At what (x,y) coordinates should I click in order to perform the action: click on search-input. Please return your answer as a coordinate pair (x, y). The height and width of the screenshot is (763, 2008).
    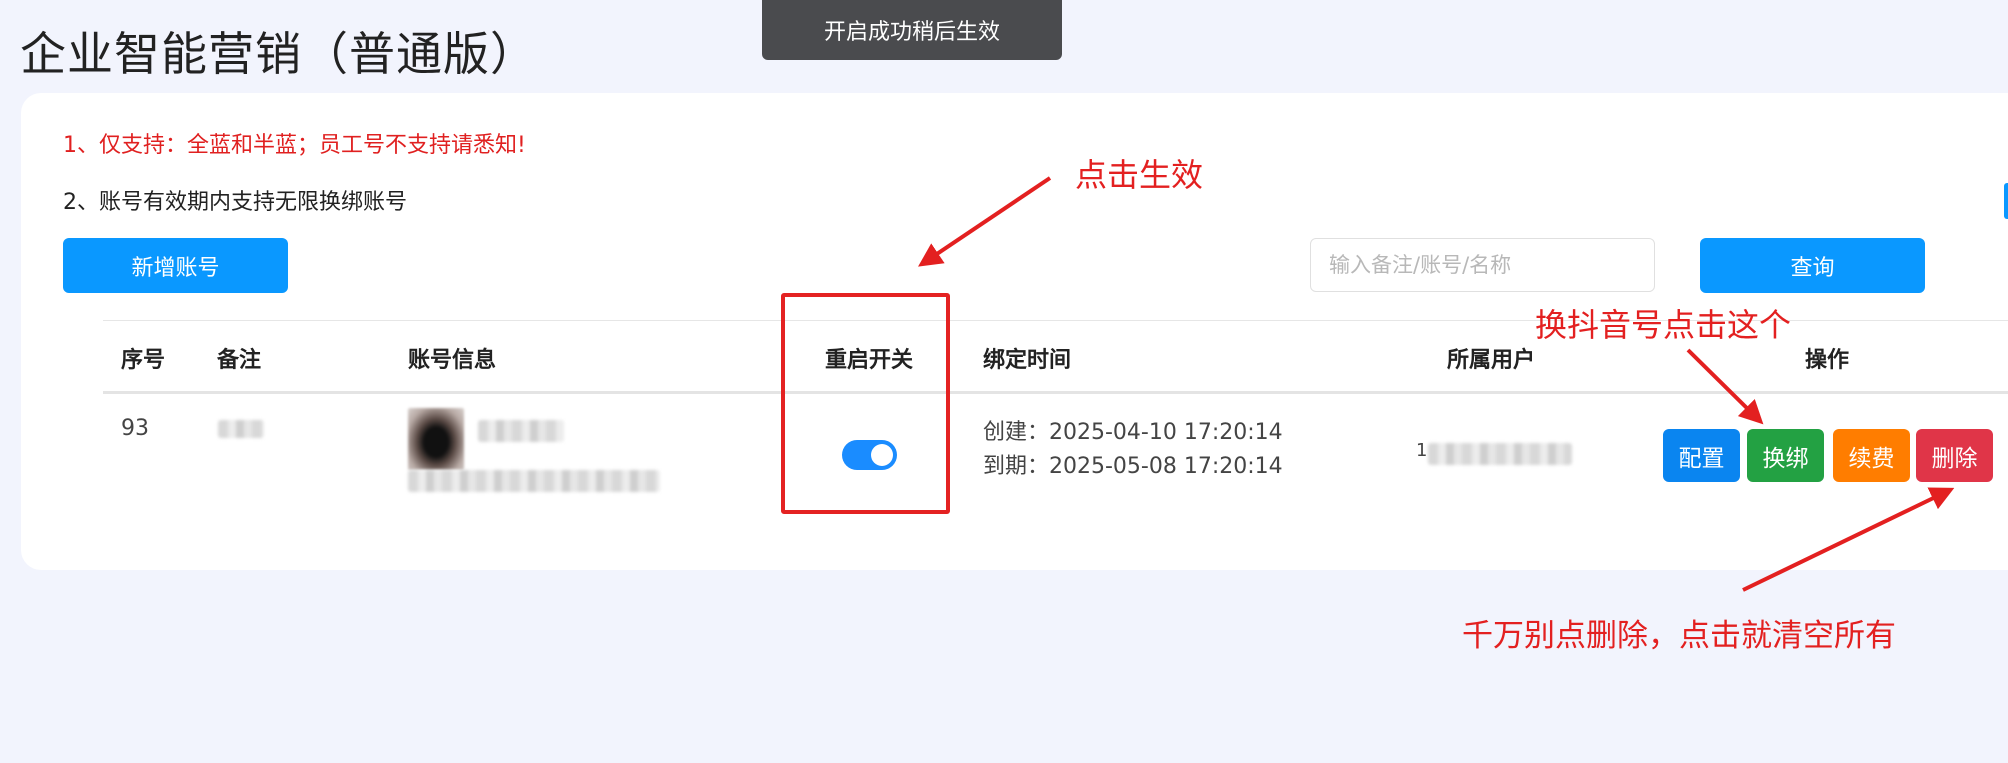
    Looking at the image, I should click on (1482, 265).